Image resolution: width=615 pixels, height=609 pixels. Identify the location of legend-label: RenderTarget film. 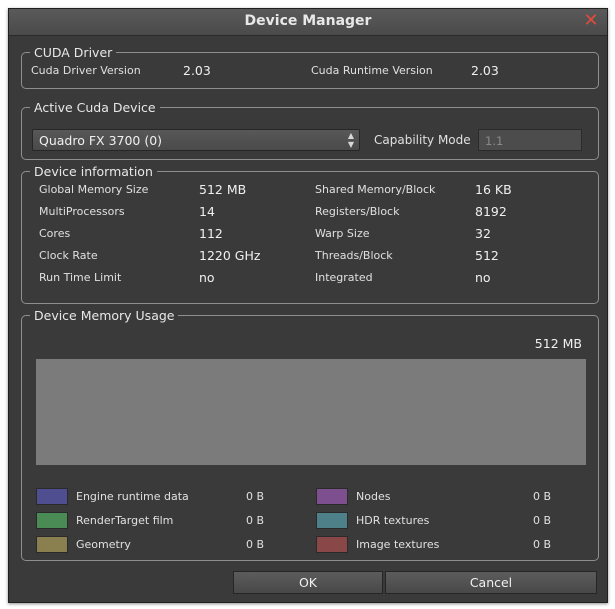
(125, 520).